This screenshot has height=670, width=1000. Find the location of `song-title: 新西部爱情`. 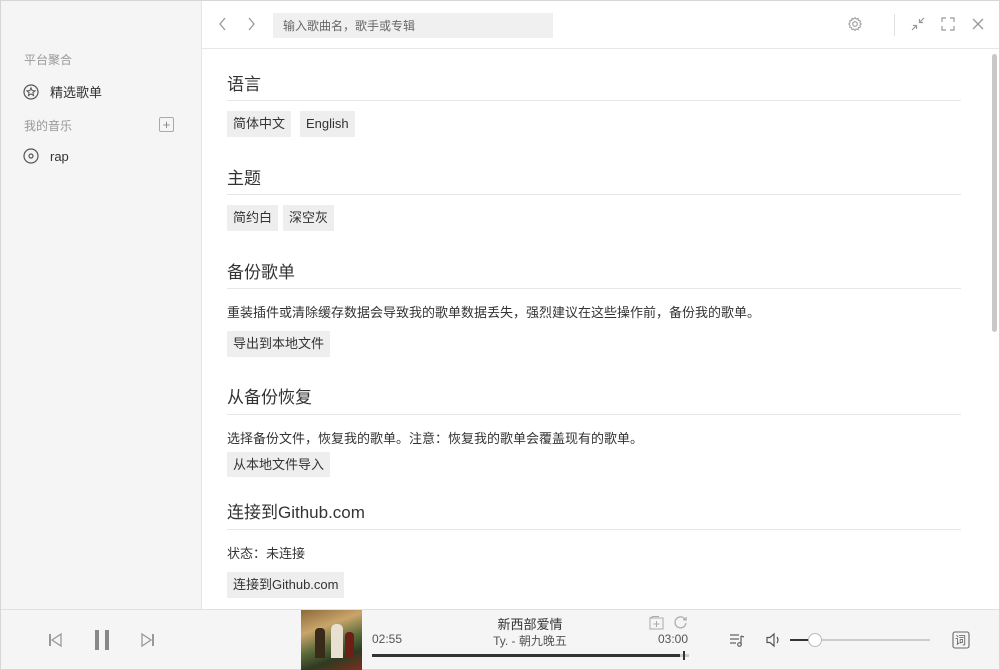

song-title: 新西部爱情 is located at coordinates (530, 624).